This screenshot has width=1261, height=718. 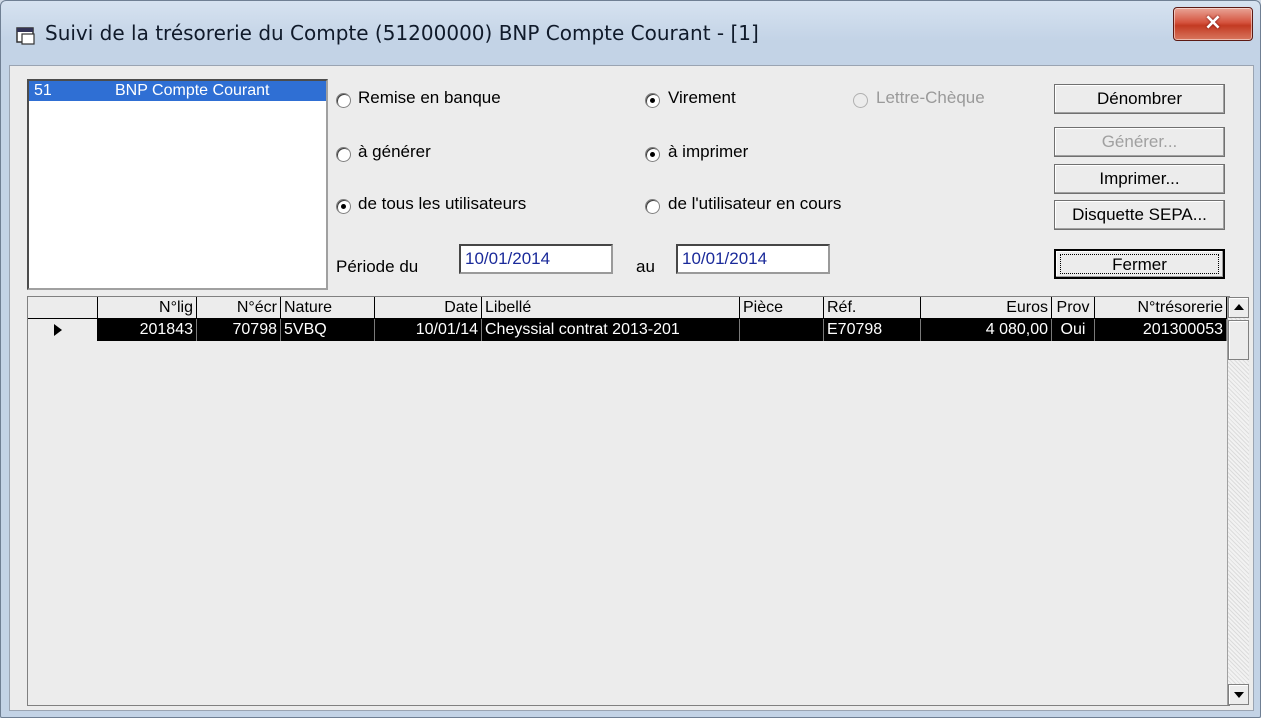 I want to click on account-list-item: 51 BNP Compte Courant, so click(x=177, y=91).